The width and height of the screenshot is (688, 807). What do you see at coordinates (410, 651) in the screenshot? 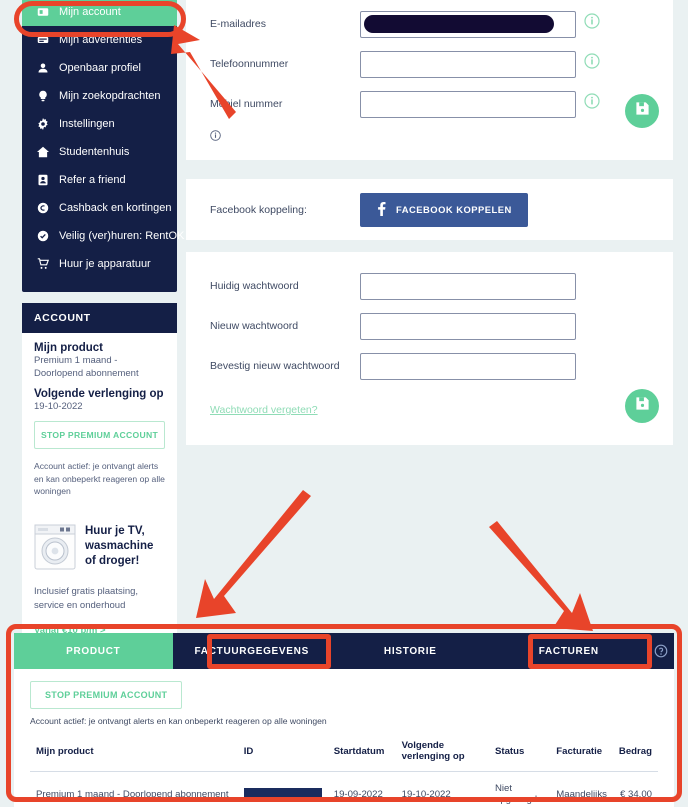
I see `tab-historie: HISTORIE` at bounding box center [410, 651].